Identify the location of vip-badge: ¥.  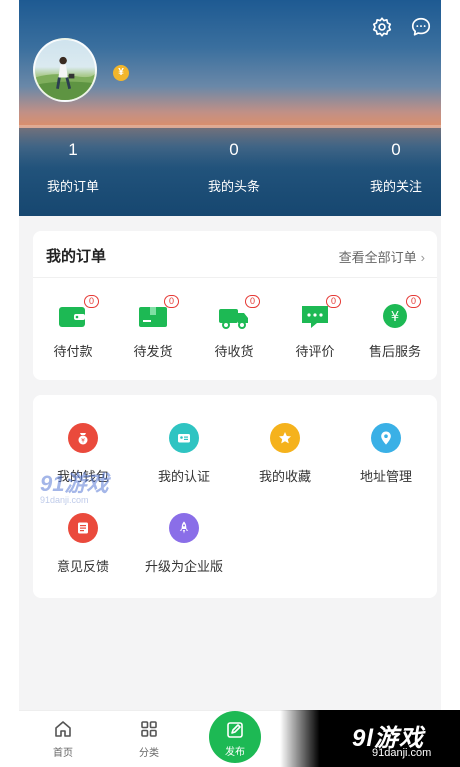
(121, 73).